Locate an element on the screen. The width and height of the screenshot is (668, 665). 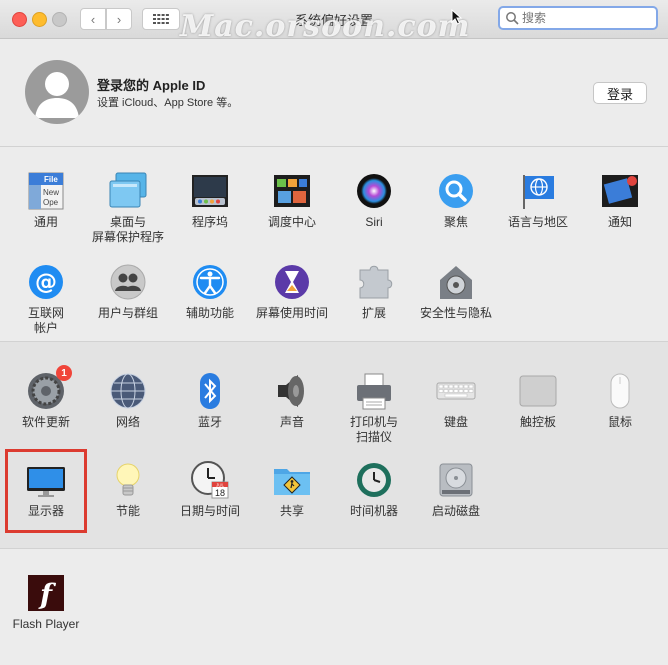
clock-calendar-icon: JUL 18 is located at coordinates (210, 480).